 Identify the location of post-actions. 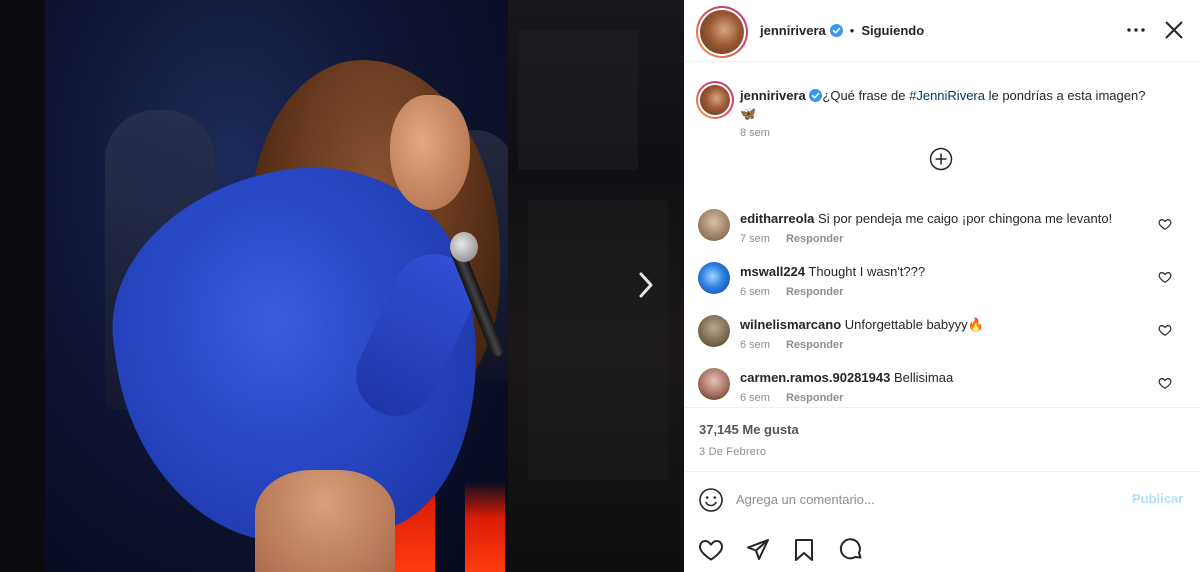
(942, 548).